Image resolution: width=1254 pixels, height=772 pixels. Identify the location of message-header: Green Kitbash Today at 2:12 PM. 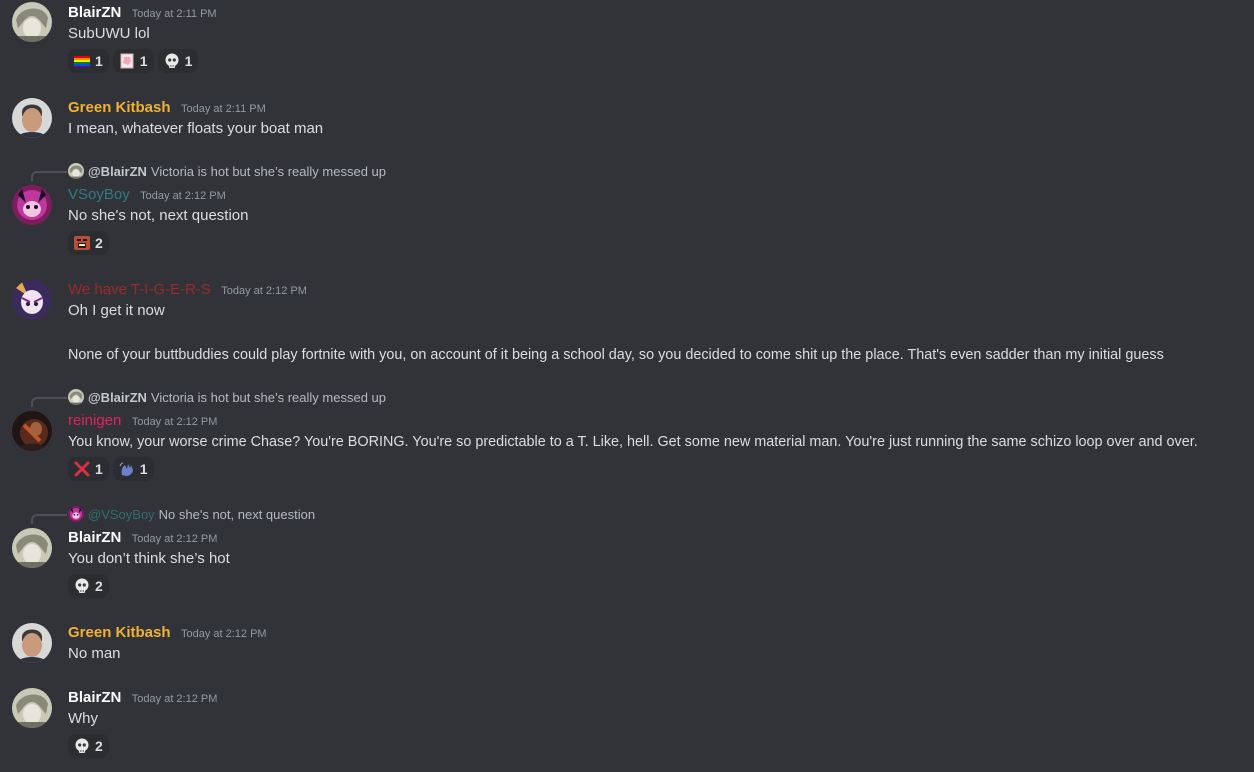
(167, 633).